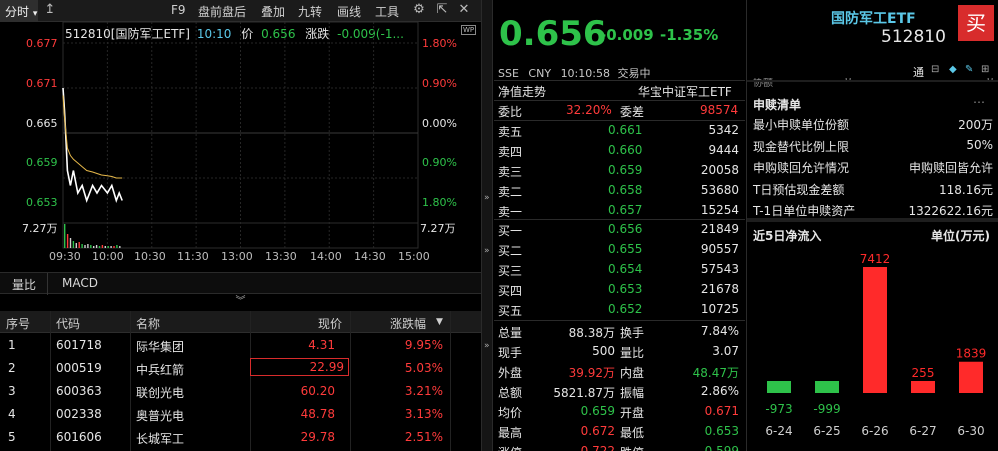 The image size is (998, 451). I want to click on ask-level-row: 卖二 0.658 53680, so click(619, 190).